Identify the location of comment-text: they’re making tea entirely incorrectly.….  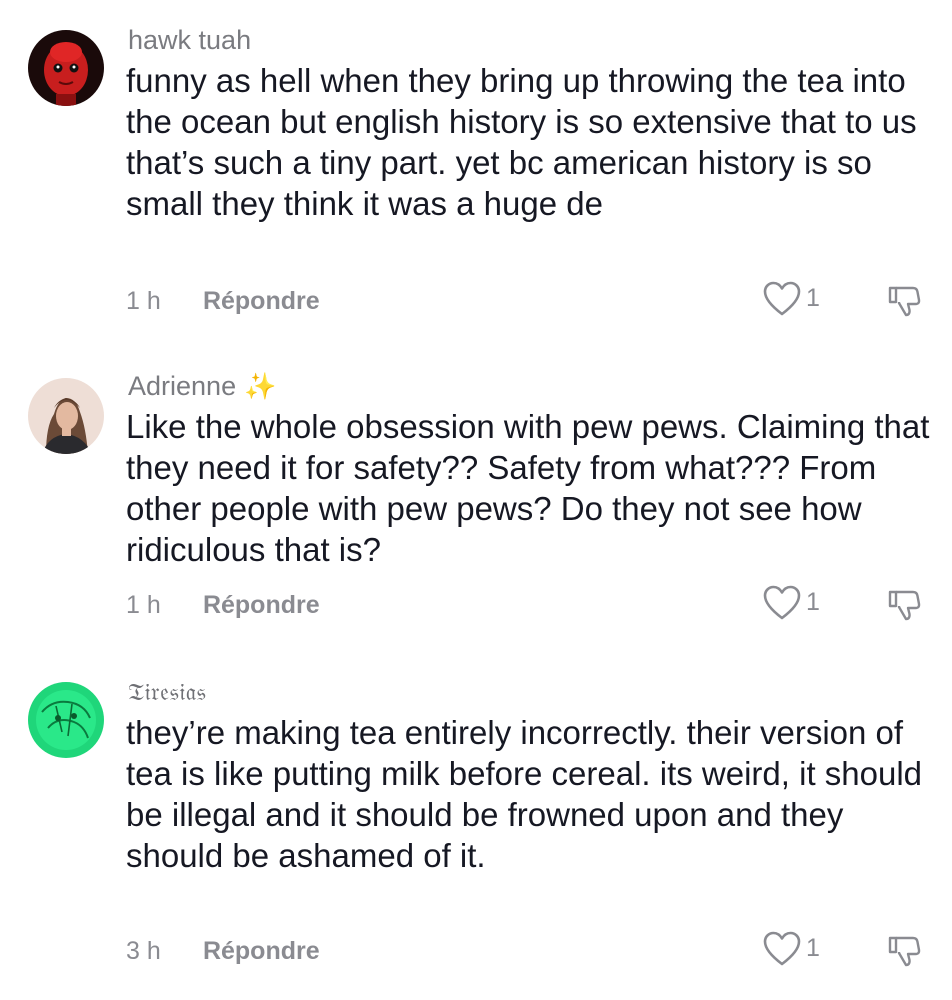
(524, 794).